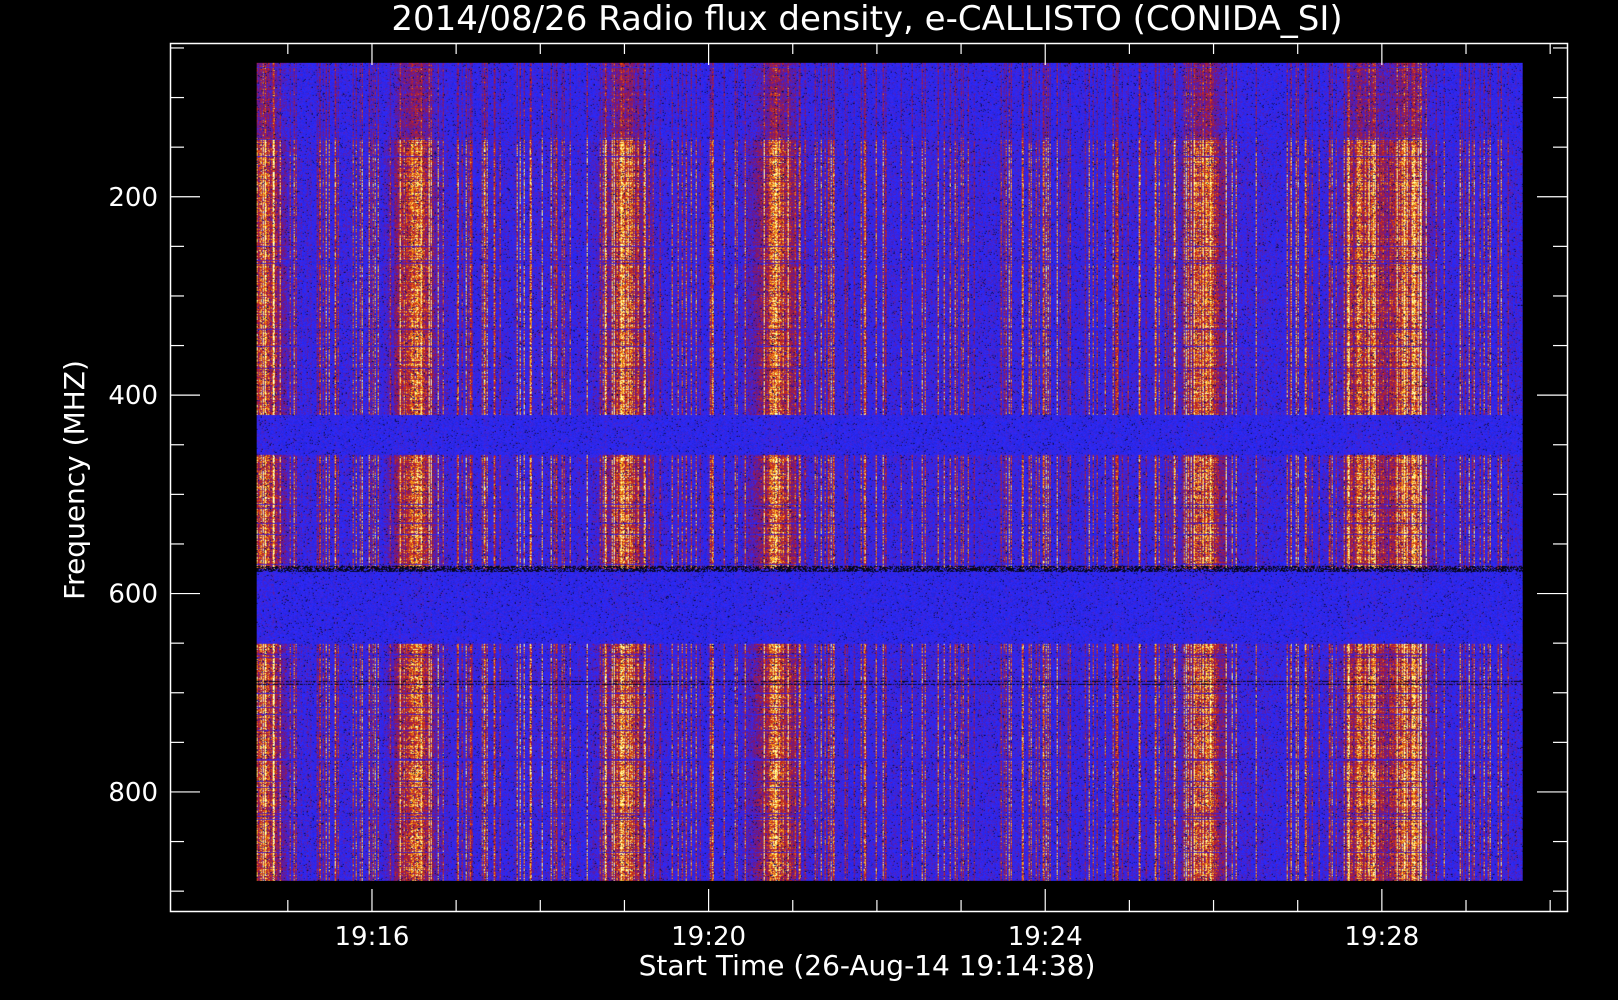 The image size is (1618, 1000). I want to click on y-axis-label: Frequency (MHZ), so click(74, 480).